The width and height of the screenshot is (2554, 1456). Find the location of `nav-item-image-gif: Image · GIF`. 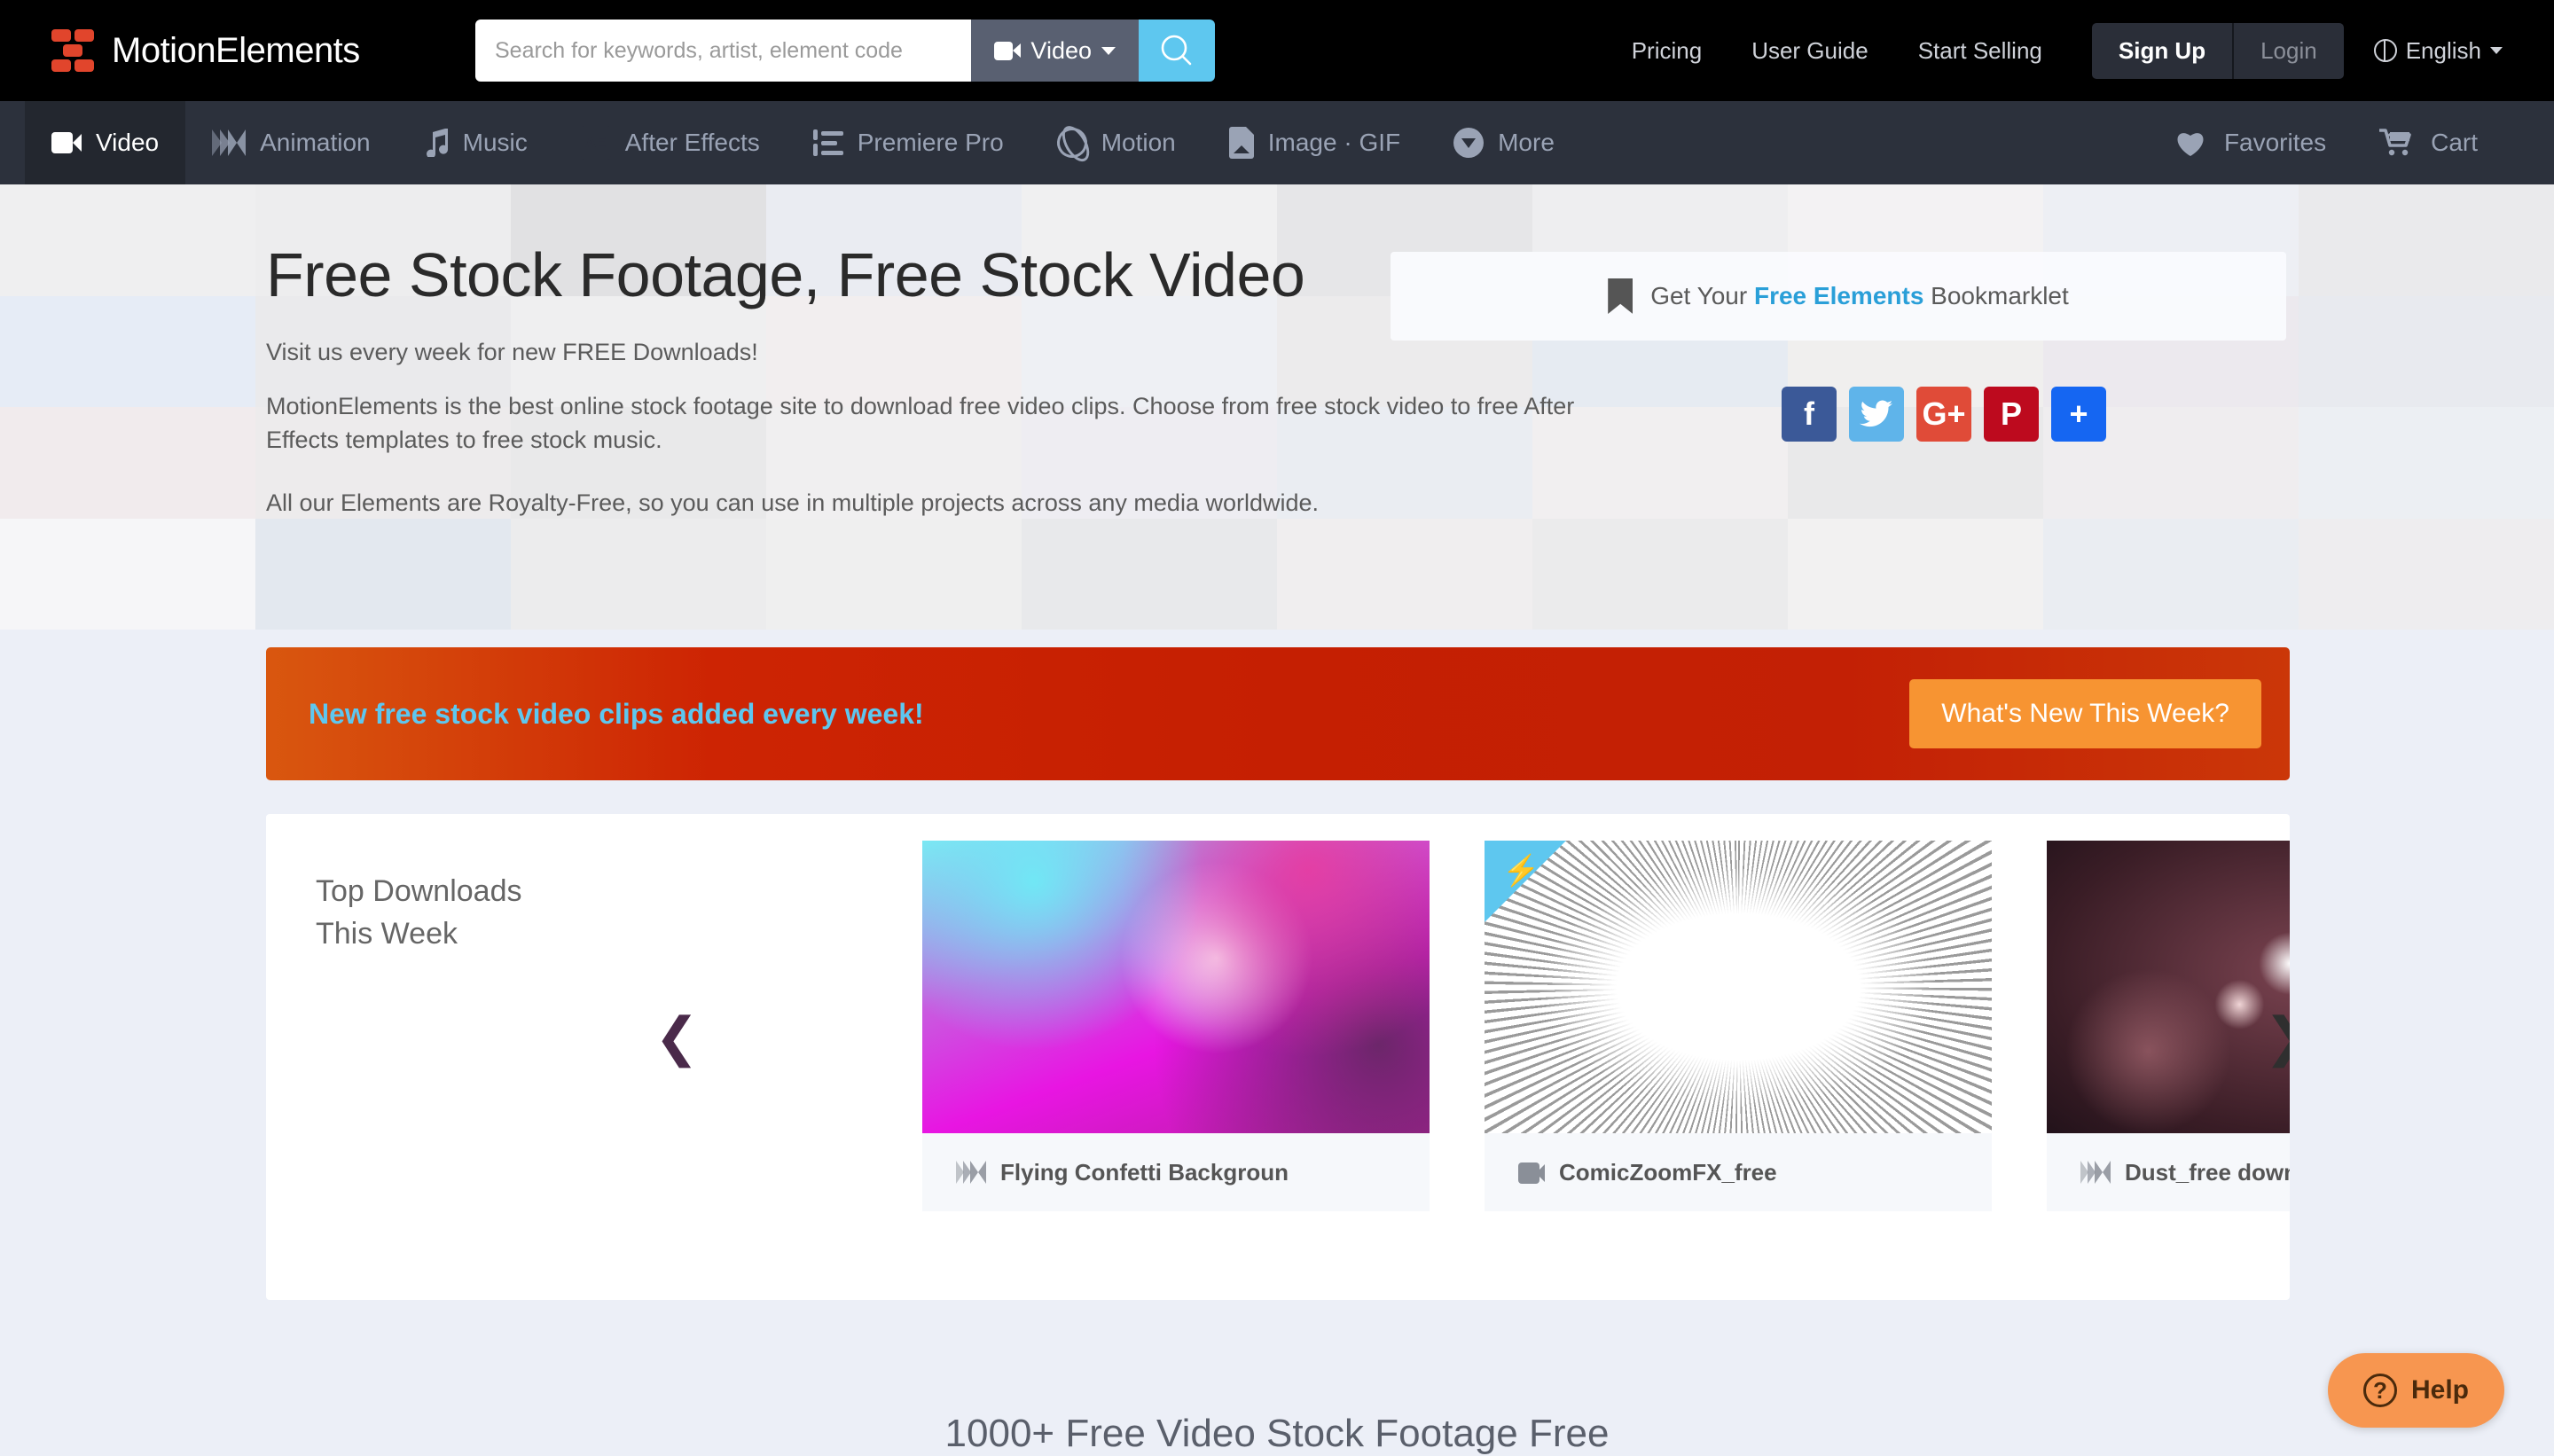

nav-item-image-gif: Image · GIF is located at coordinates (1315, 142).